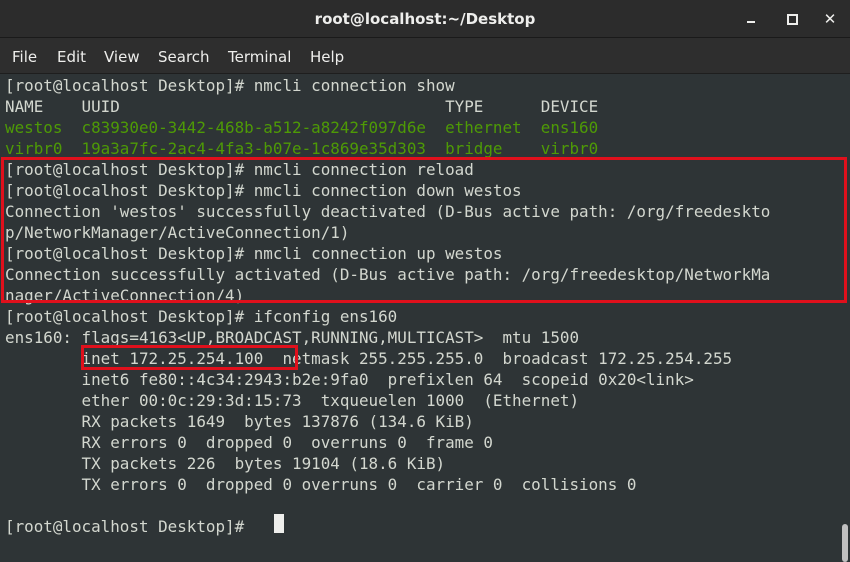  What do you see at coordinates (259, 56) in the screenshot?
I see `menu-terminal: Terminal` at bounding box center [259, 56].